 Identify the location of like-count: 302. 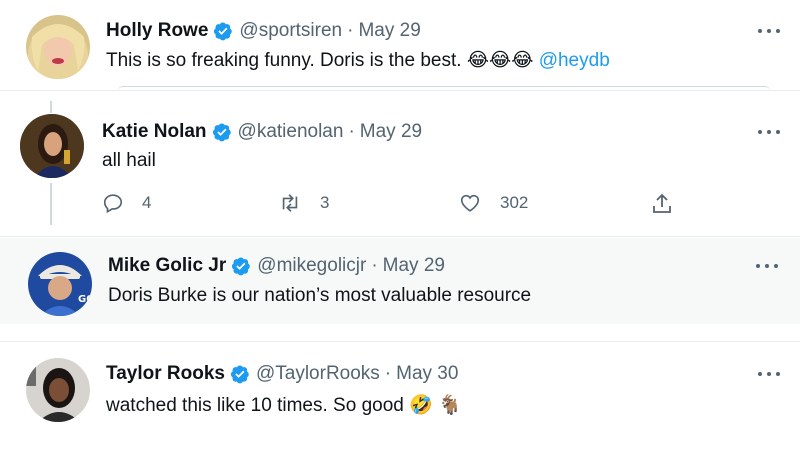
(514, 202).